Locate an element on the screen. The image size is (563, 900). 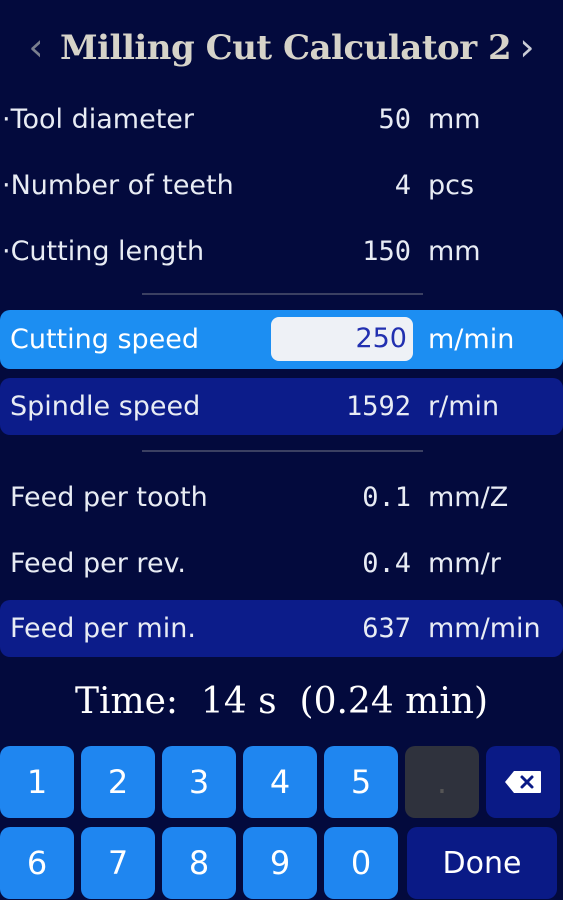
backspace-button is located at coordinates (523, 782).